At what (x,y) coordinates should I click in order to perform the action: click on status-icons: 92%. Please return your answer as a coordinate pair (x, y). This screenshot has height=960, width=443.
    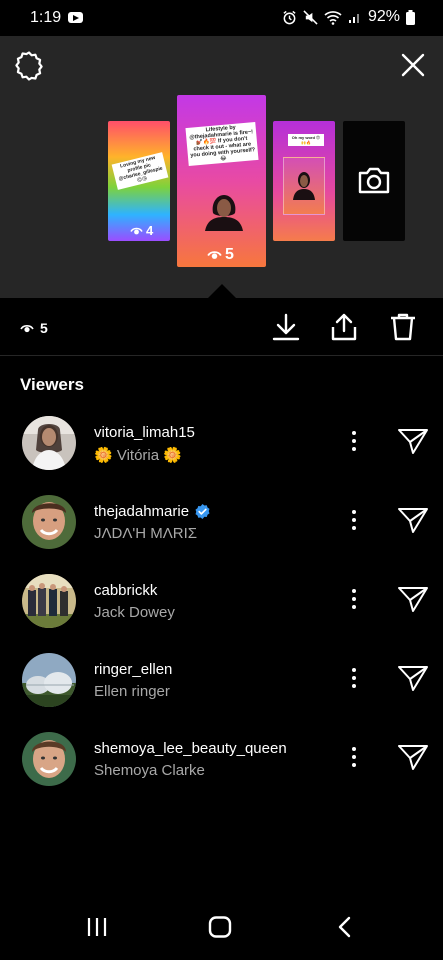
    Looking at the image, I should click on (348, 17).